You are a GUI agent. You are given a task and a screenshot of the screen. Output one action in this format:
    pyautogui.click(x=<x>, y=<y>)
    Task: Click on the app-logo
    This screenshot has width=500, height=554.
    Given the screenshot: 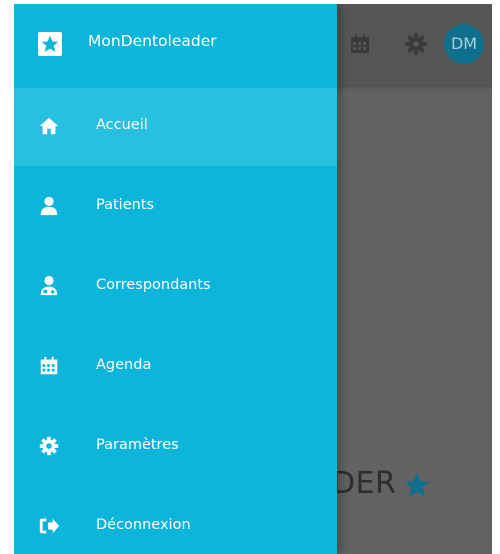 What is the action you would take?
    pyautogui.click(x=50, y=44)
    